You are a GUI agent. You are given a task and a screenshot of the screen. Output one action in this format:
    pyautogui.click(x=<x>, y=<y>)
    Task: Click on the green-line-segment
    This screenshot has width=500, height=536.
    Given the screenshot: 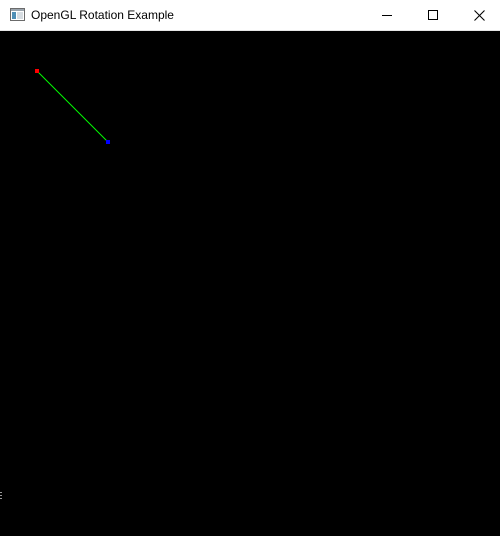 What is the action you would take?
    pyautogui.click(x=72, y=106)
    